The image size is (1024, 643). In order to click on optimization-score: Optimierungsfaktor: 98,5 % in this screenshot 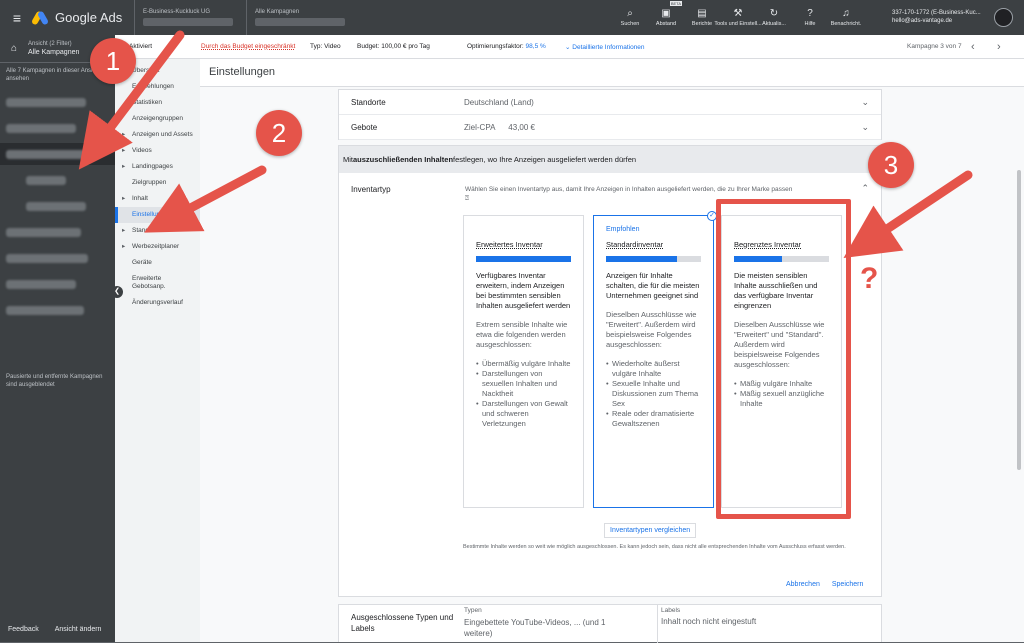, I will do `click(506, 46)`.